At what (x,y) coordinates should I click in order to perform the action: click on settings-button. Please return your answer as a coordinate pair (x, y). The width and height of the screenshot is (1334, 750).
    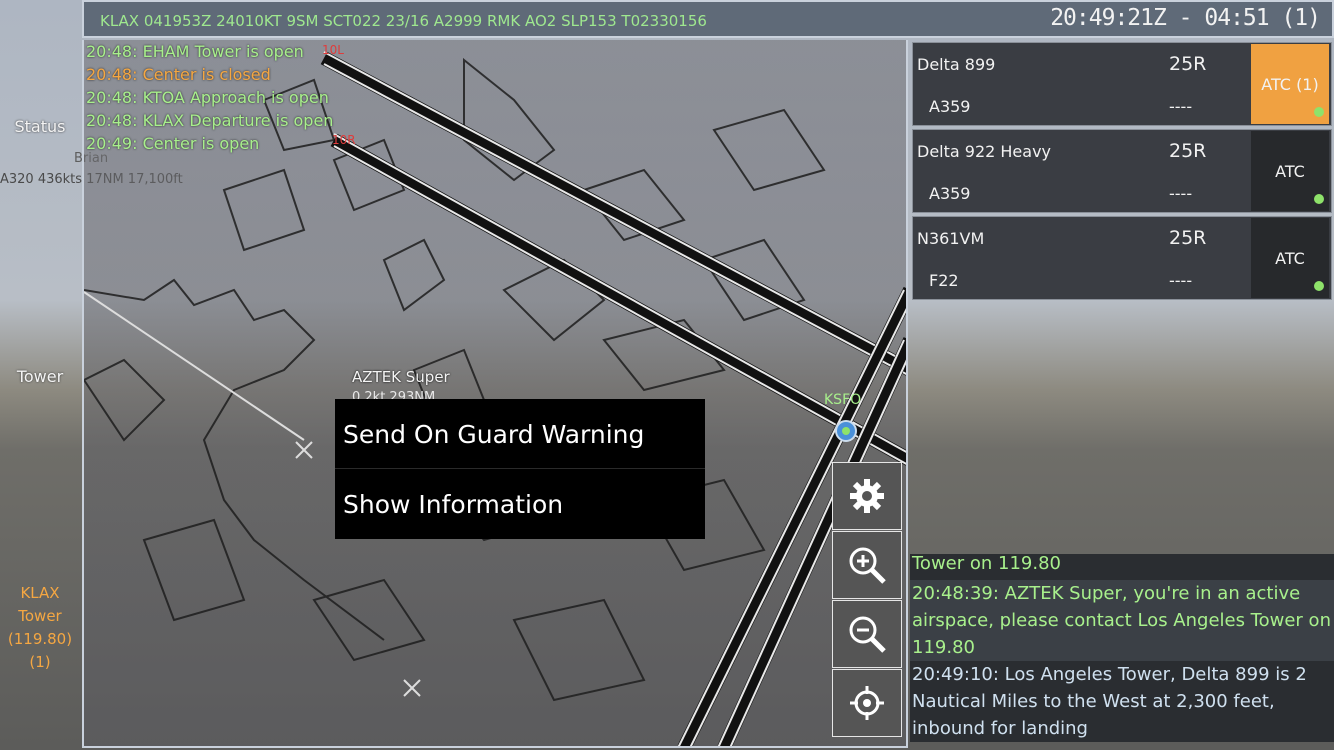
    Looking at the image, I should click on (867, 496).